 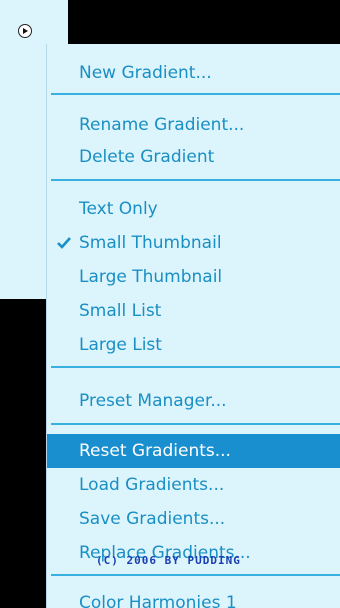 I want to click on checkmark-icon, so click(x=64, y=243).